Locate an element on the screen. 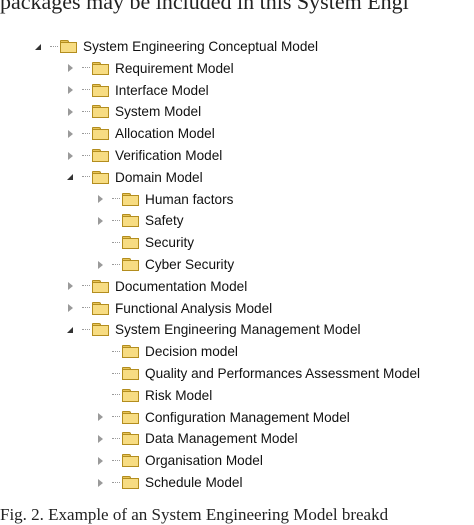  tree-node-label: Schedule Model is located at coordinates (194, 482).